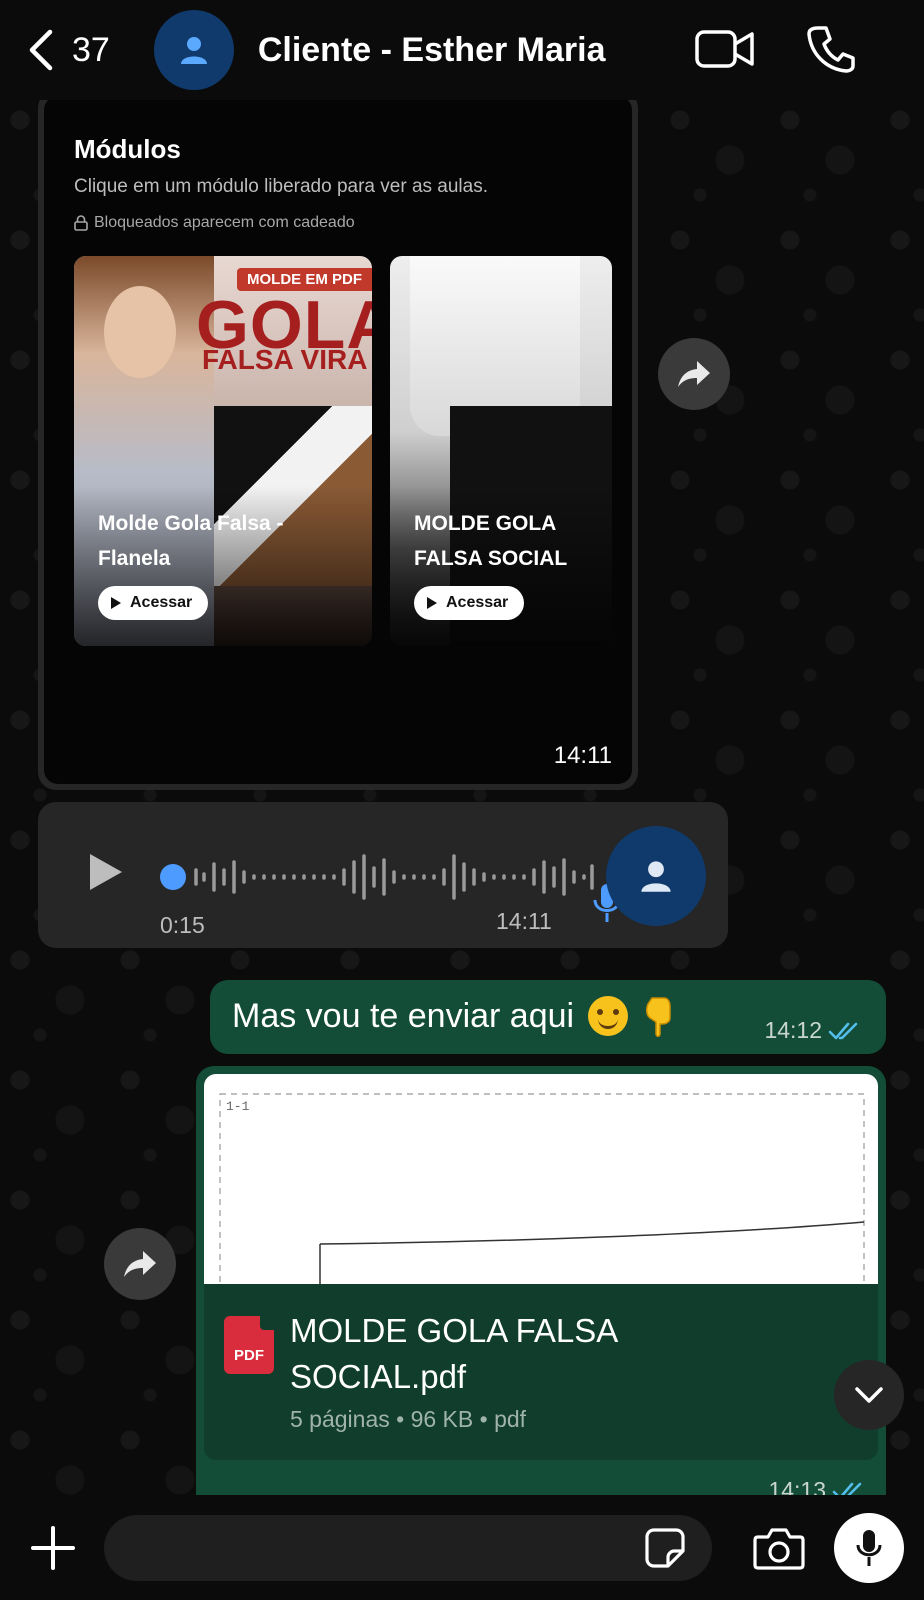  What do you see at coordinates (81, 223) in the screenshot?
I see `lock-icon` at bounding box center [81, 223].